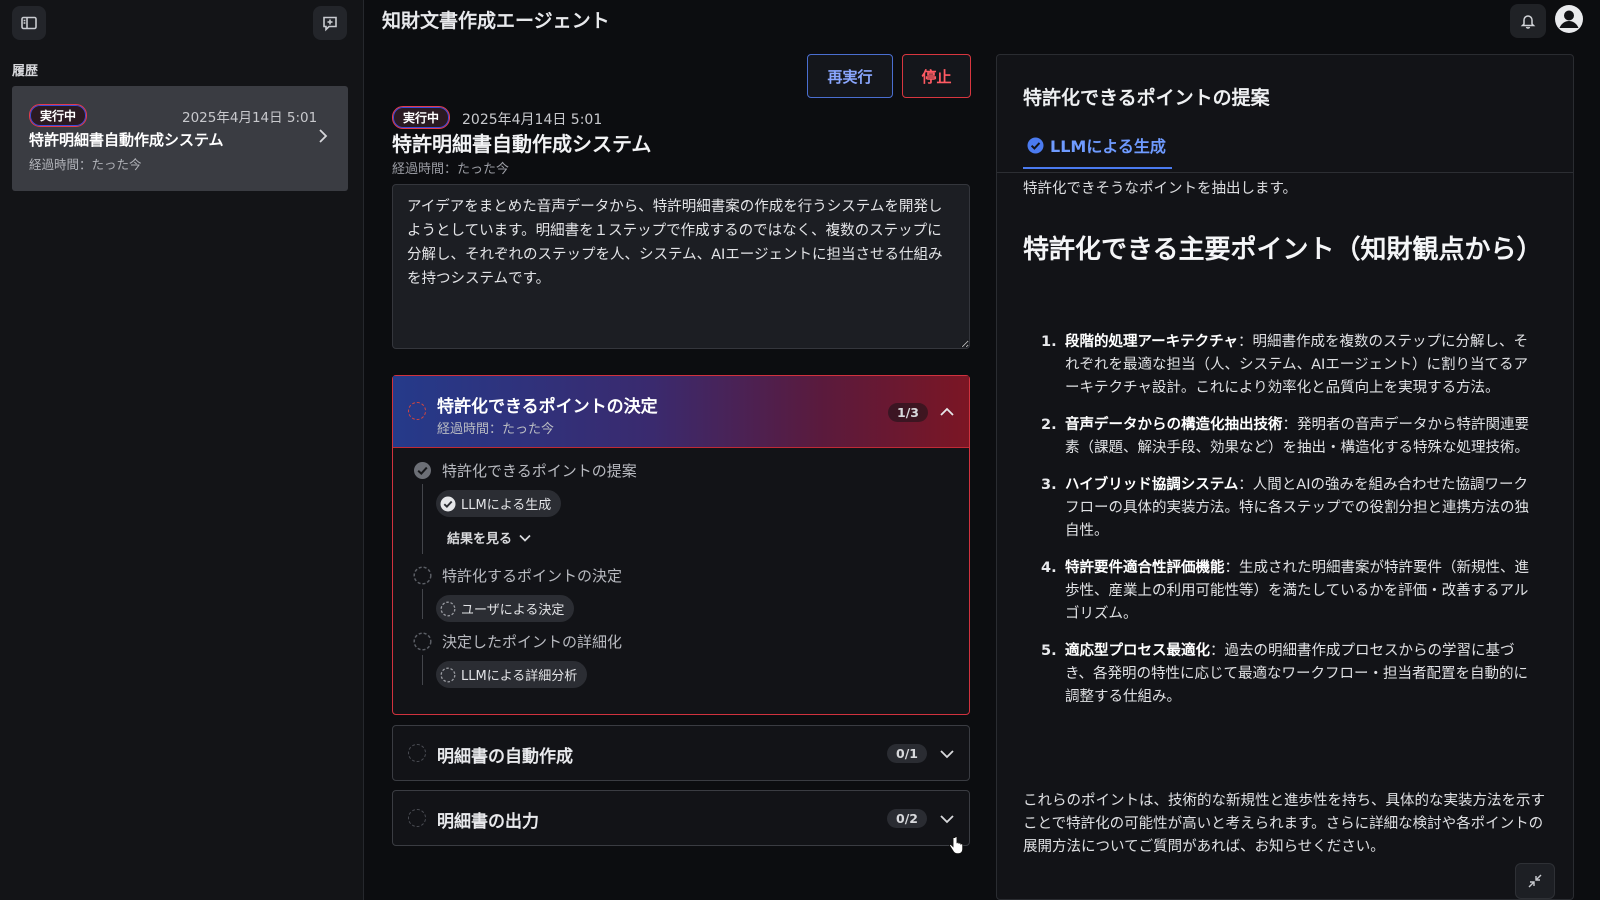 This screenshot has height=900, width=1600. I want to click on new-chat-icon, so click(330, 24).